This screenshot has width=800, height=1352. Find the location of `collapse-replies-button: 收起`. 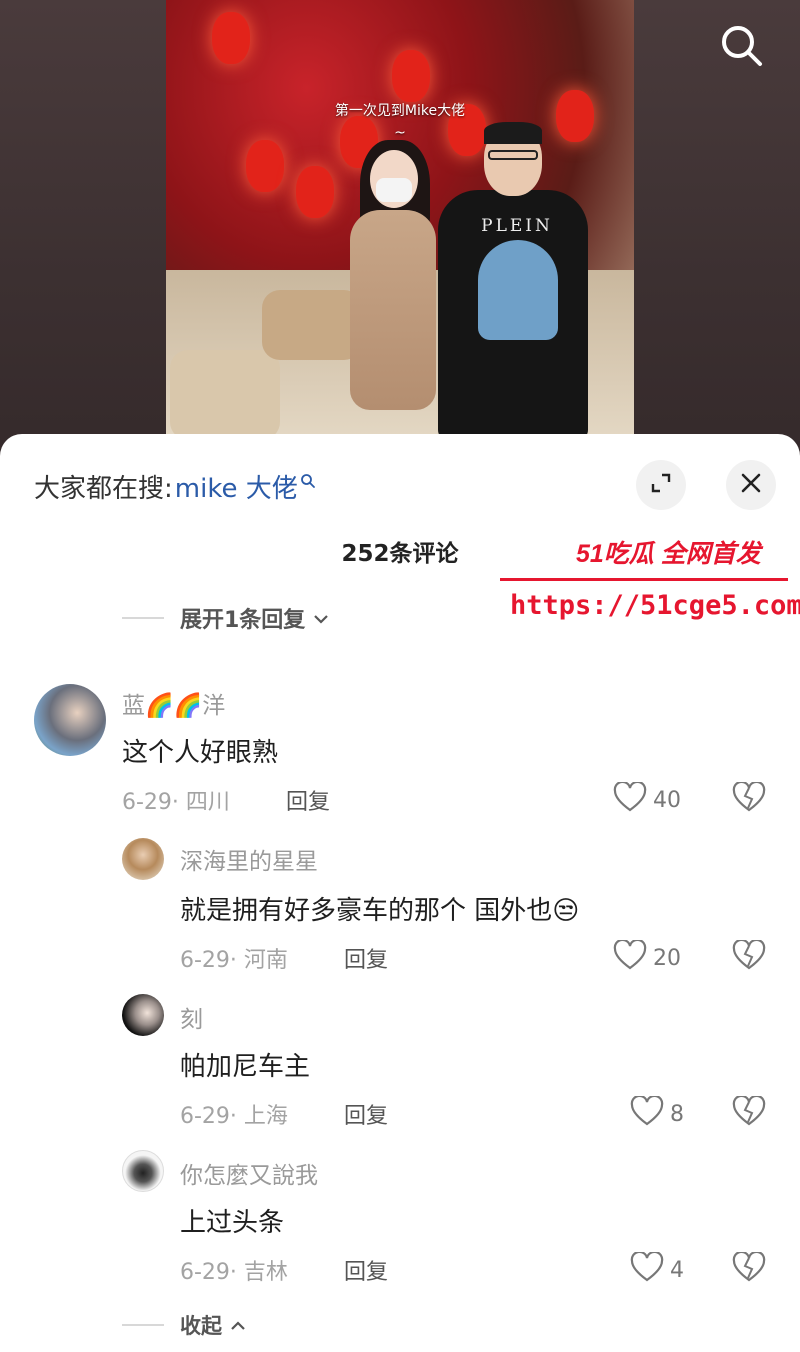

collapse-replies-button: 收起 is located at coordinates (184, 1325).